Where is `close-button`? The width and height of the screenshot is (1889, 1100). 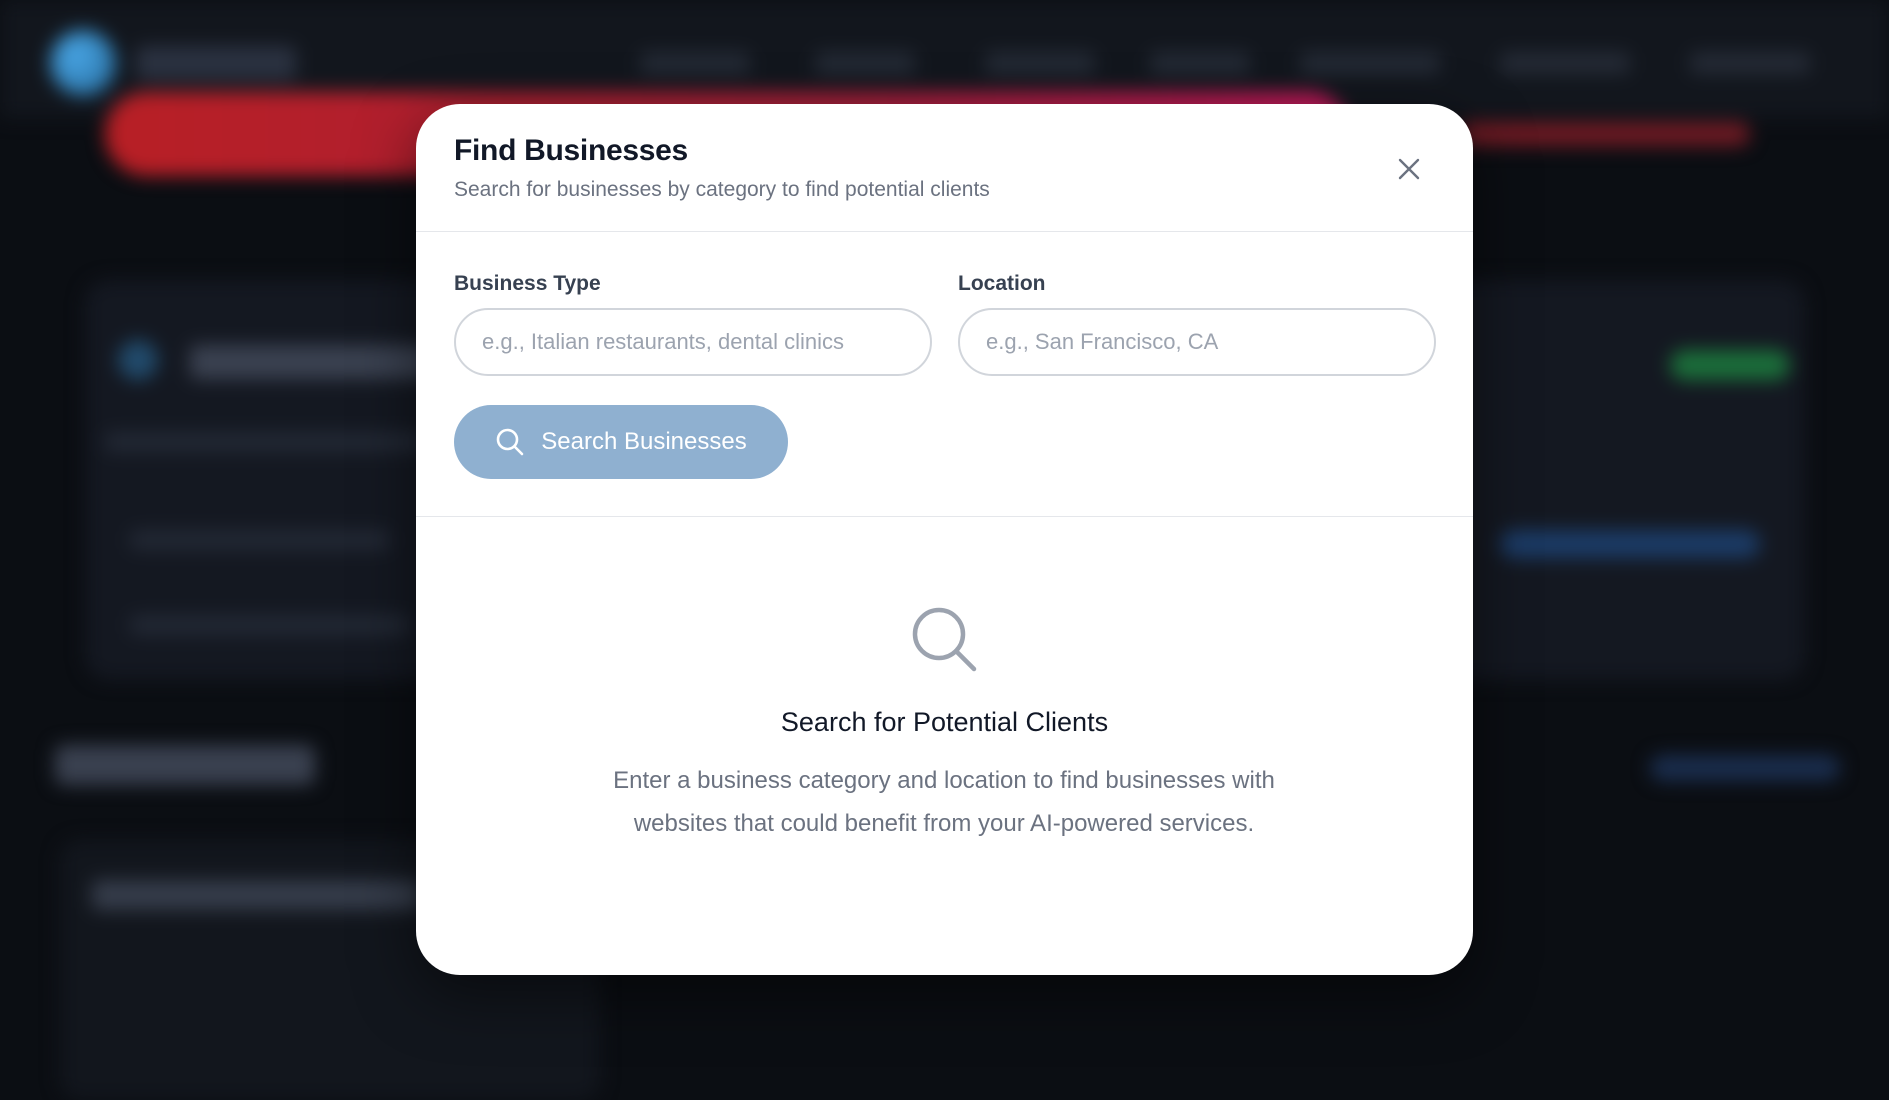 close-button is located at coordinates (1409, 169).